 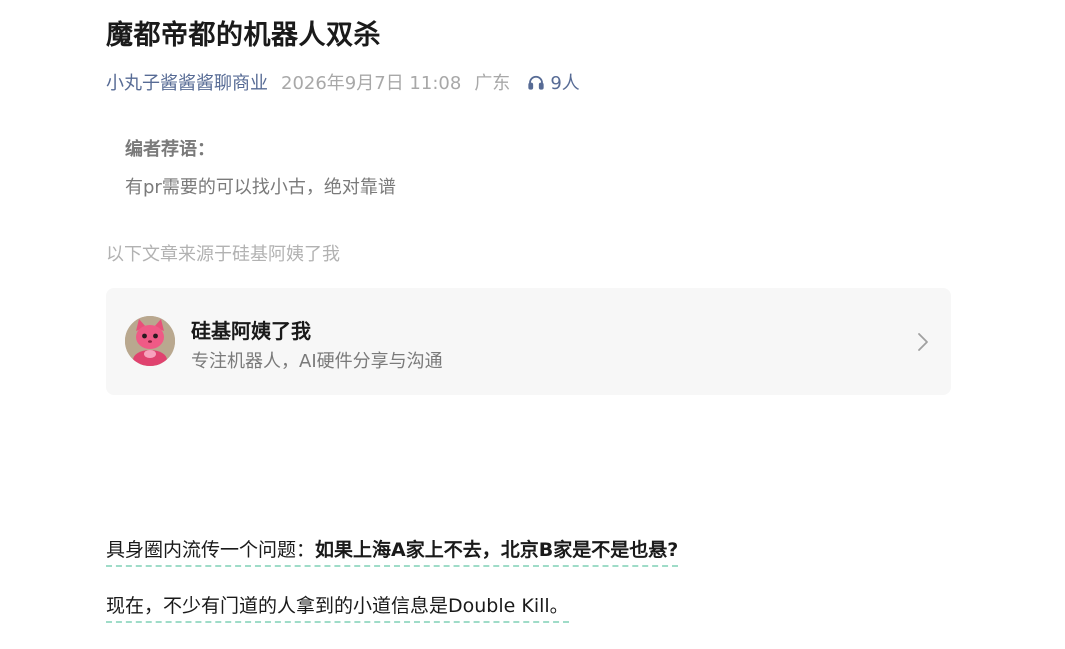 What do you see at coordinates (260, 187) in the screenshot?
I see `editor-note-text: 有pr需要的可以找小古，绝对靠谱` at bounding box center [260, 187].